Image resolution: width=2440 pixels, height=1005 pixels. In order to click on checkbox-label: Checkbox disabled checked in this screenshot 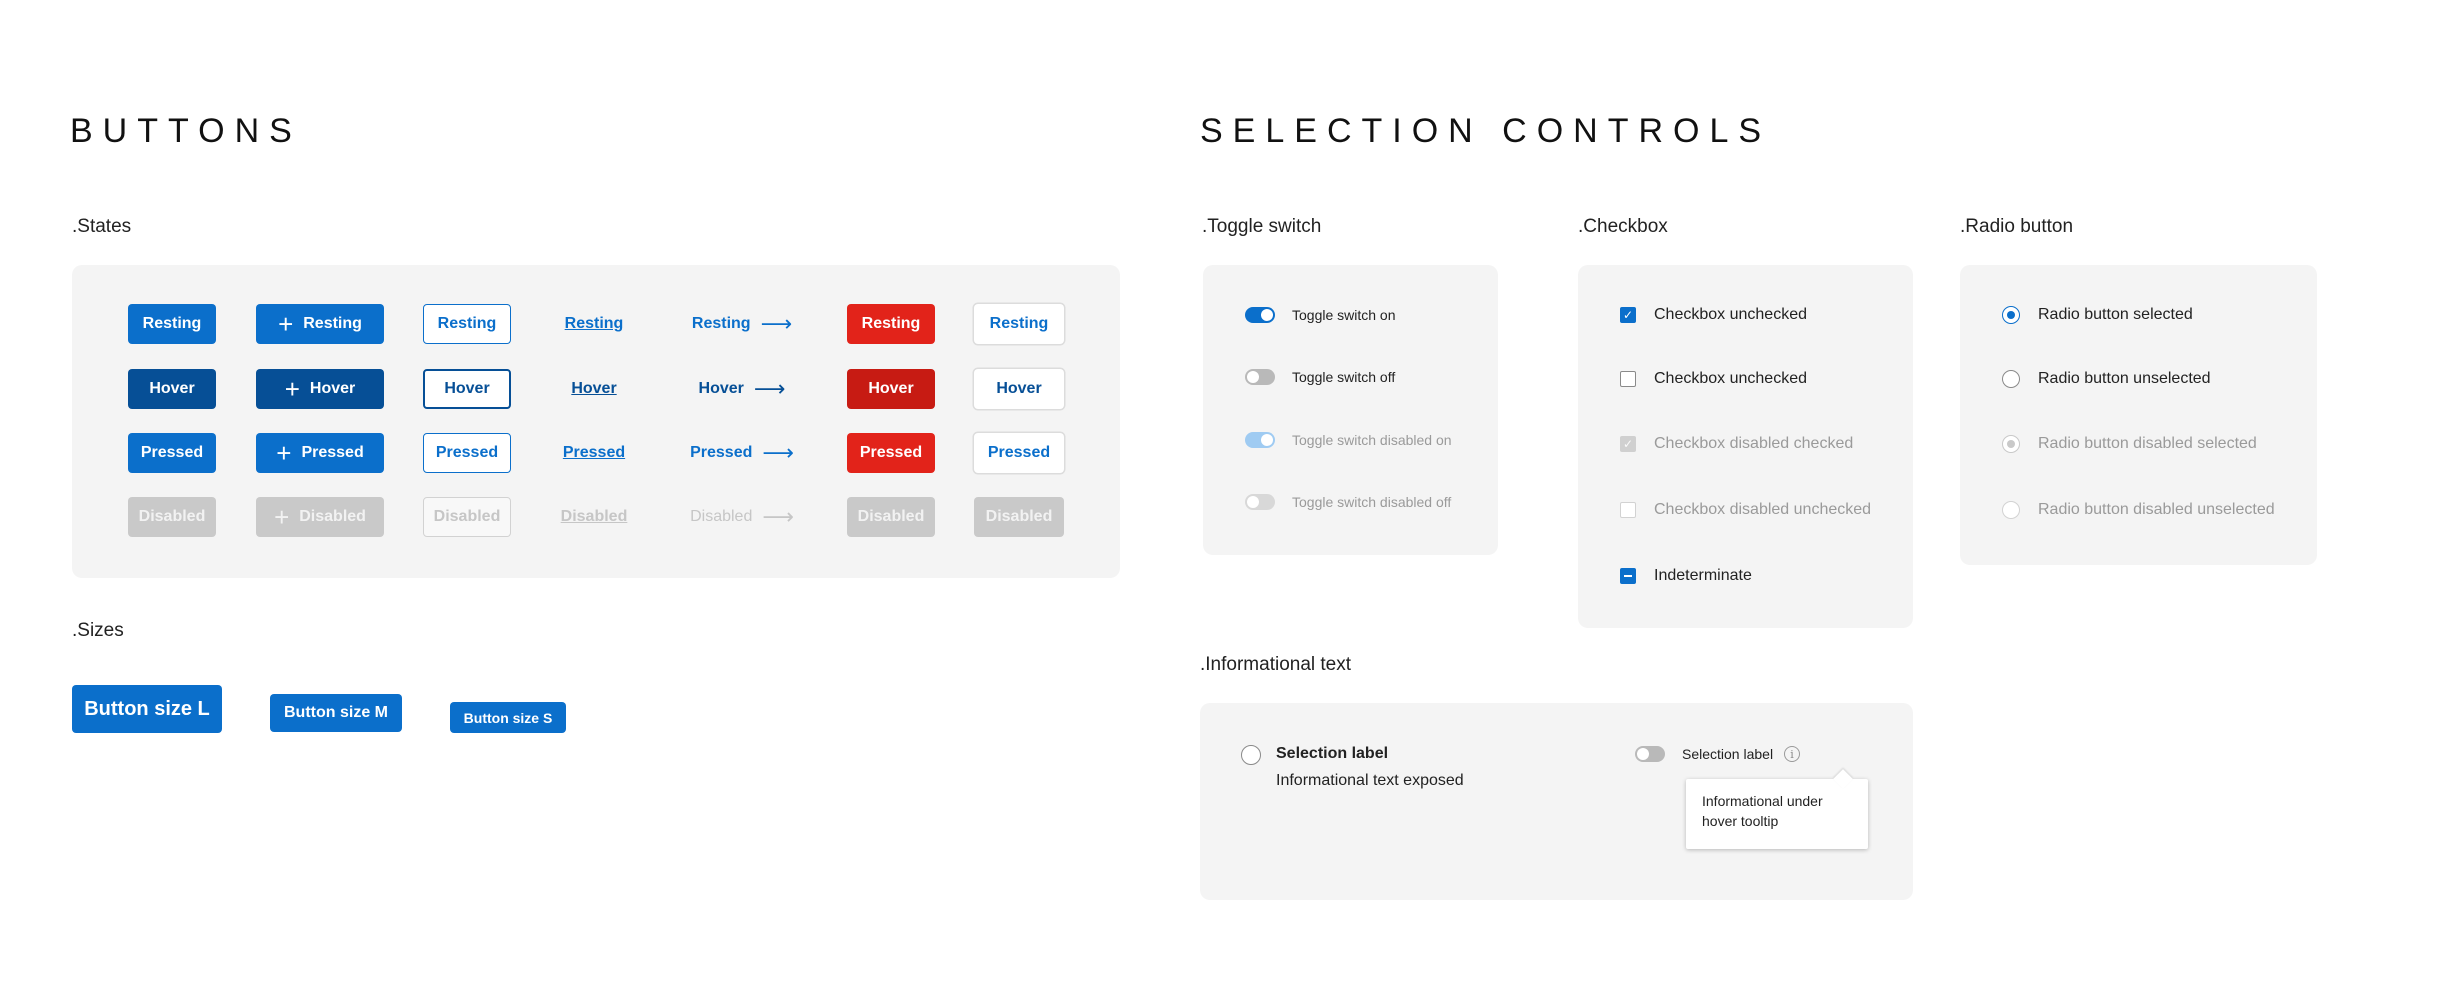, I will do `click(1754, 443)`.